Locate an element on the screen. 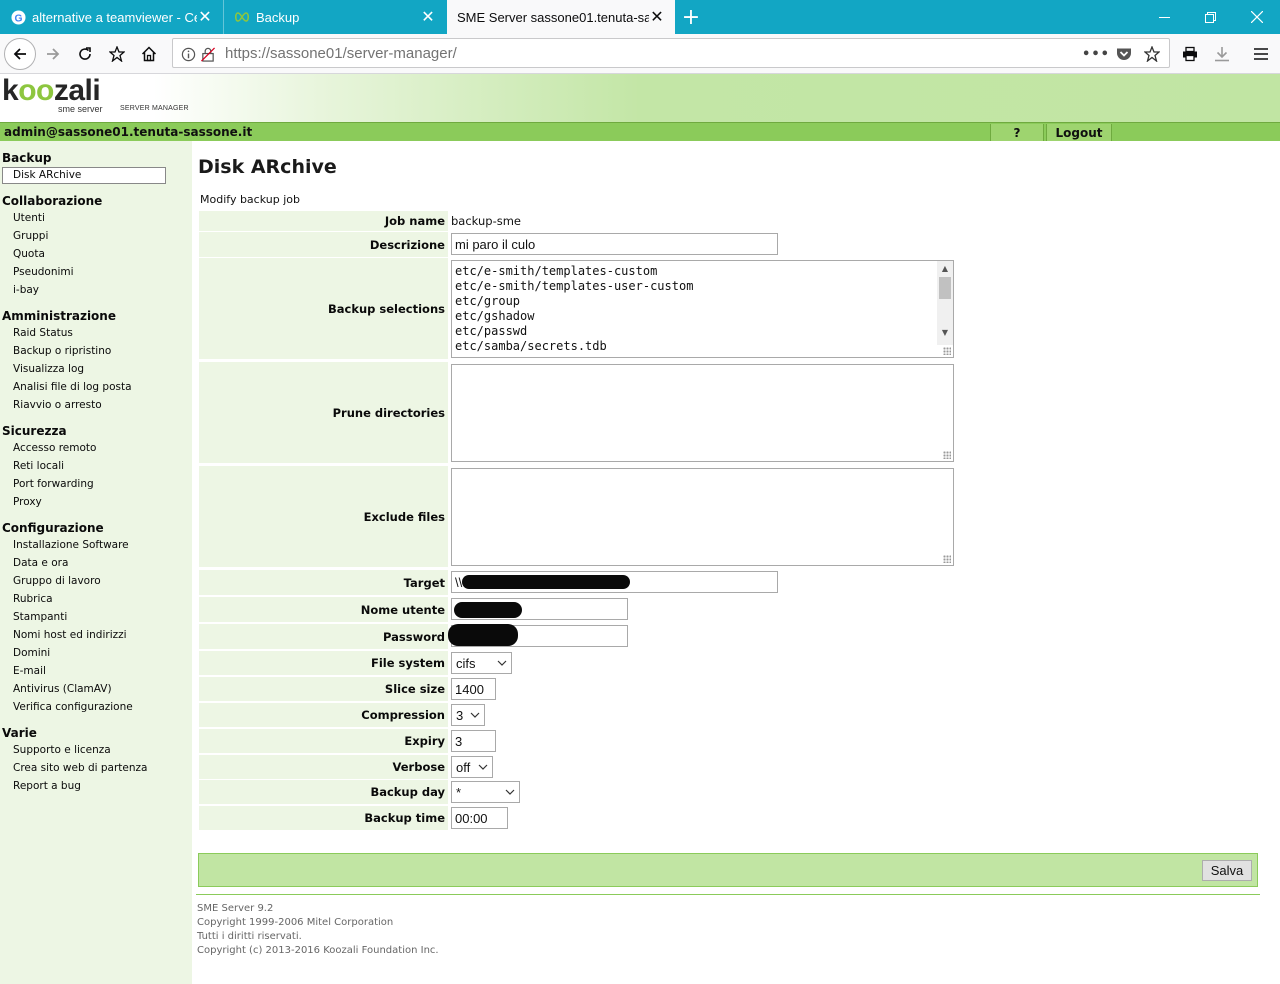  sidebar-item-backup-ripristino: Backup o ripristino is located at coordinates (62, 351).